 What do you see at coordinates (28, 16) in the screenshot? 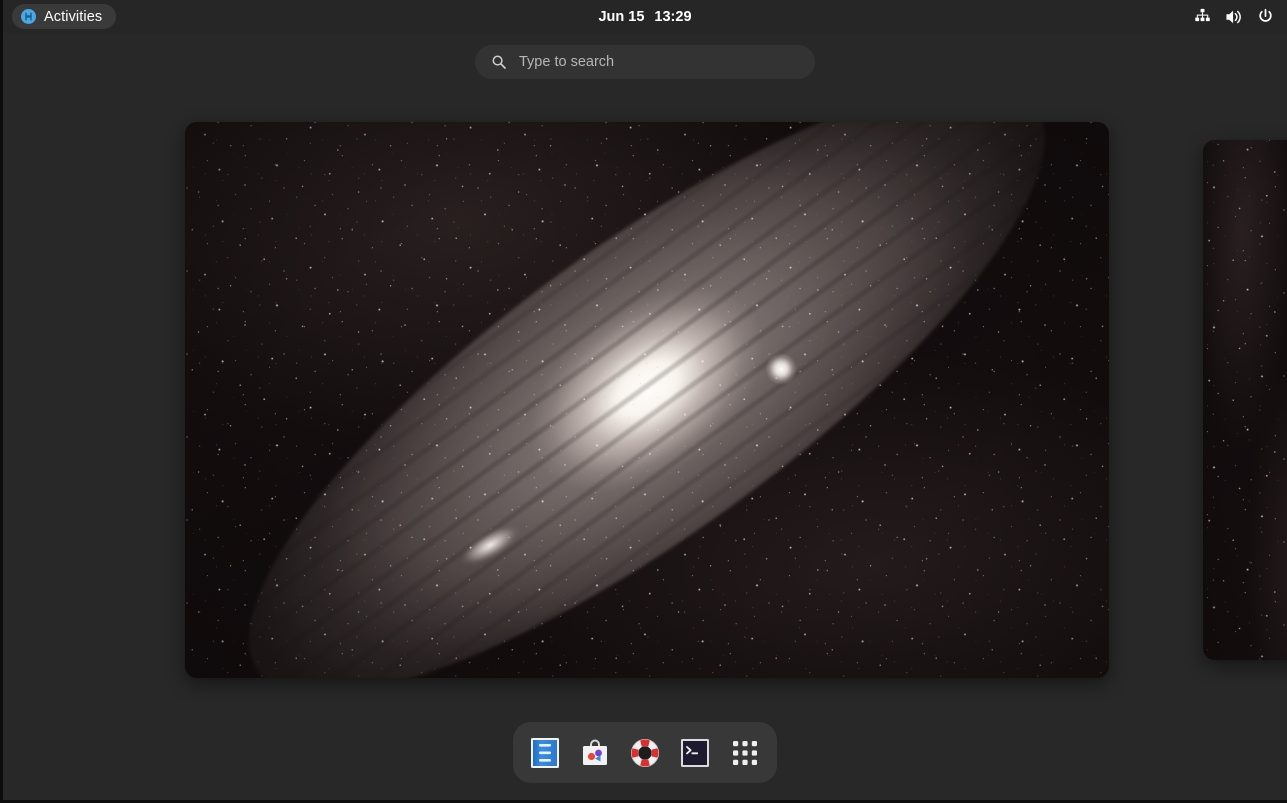
I see `gnome-logo-icon` at bounding box center [28, 16].